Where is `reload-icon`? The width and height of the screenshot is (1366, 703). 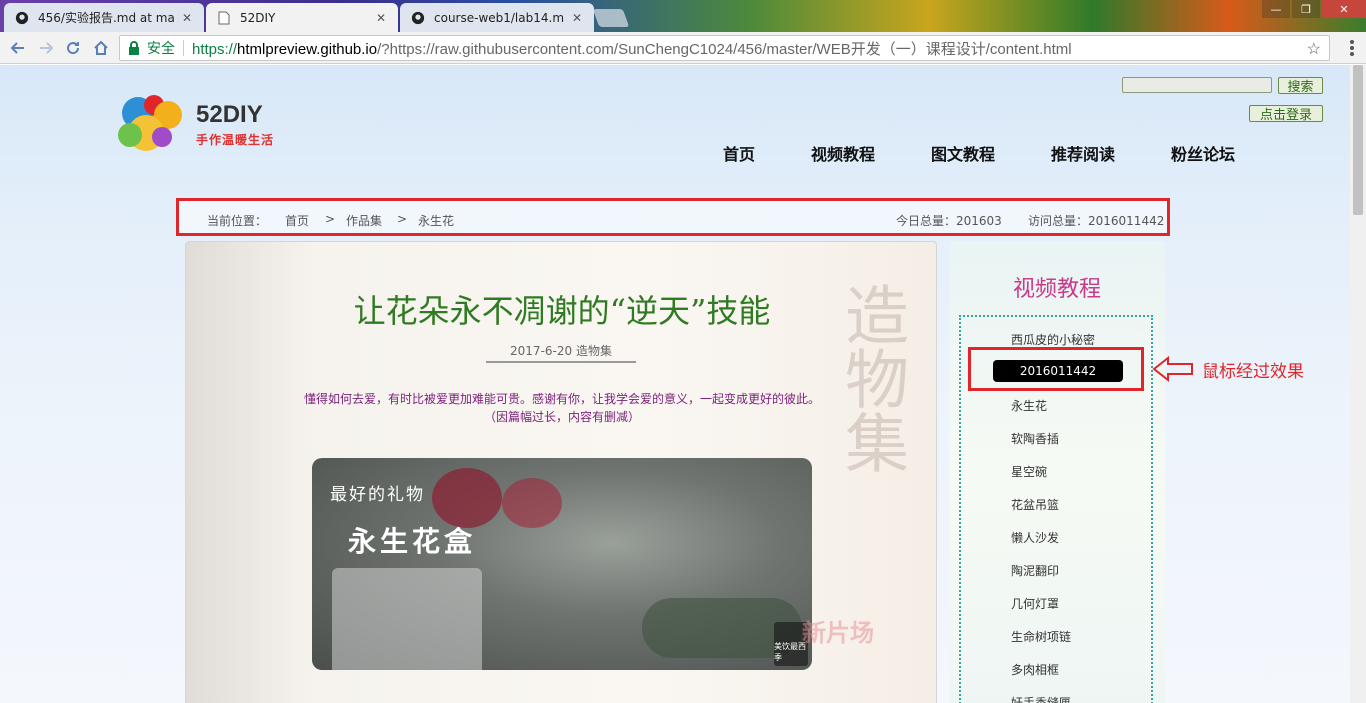
reload-icon is located at coordinates (73, 48).